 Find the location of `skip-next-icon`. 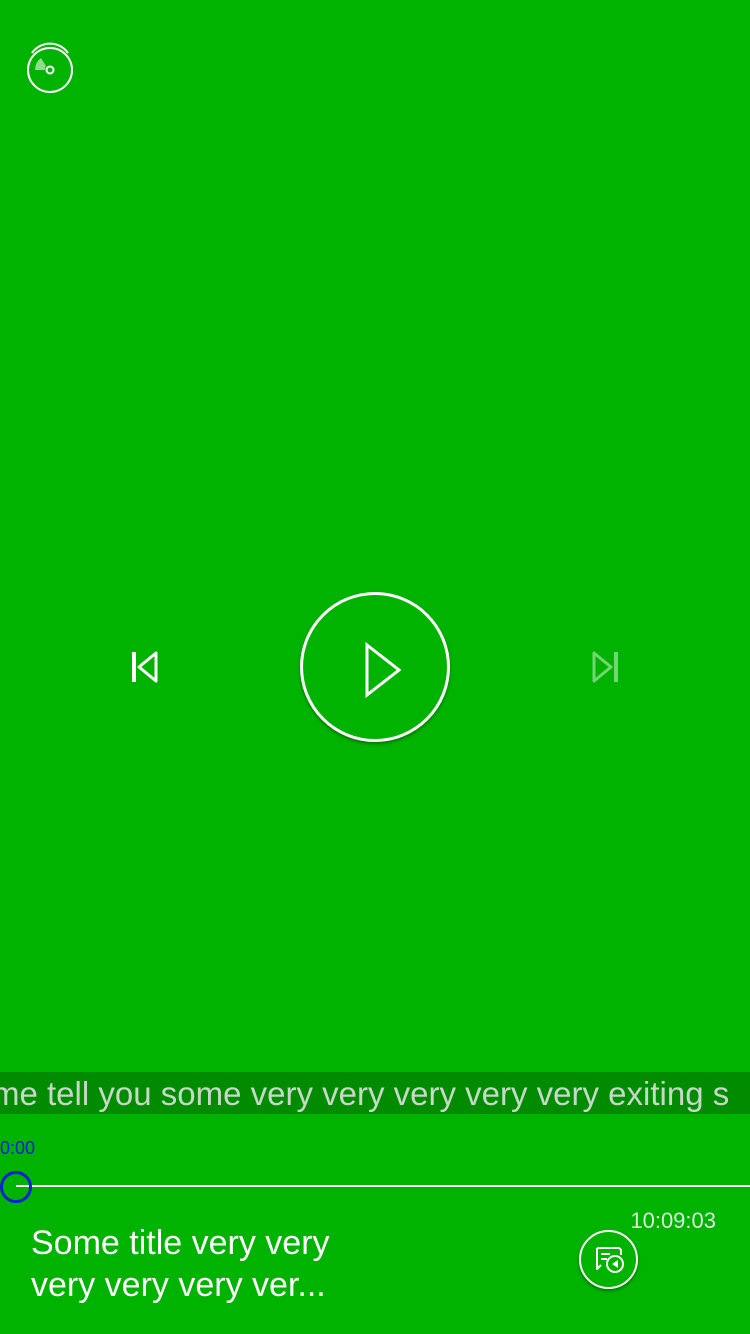

skip-next-icon is located at coordinates (605, 667).